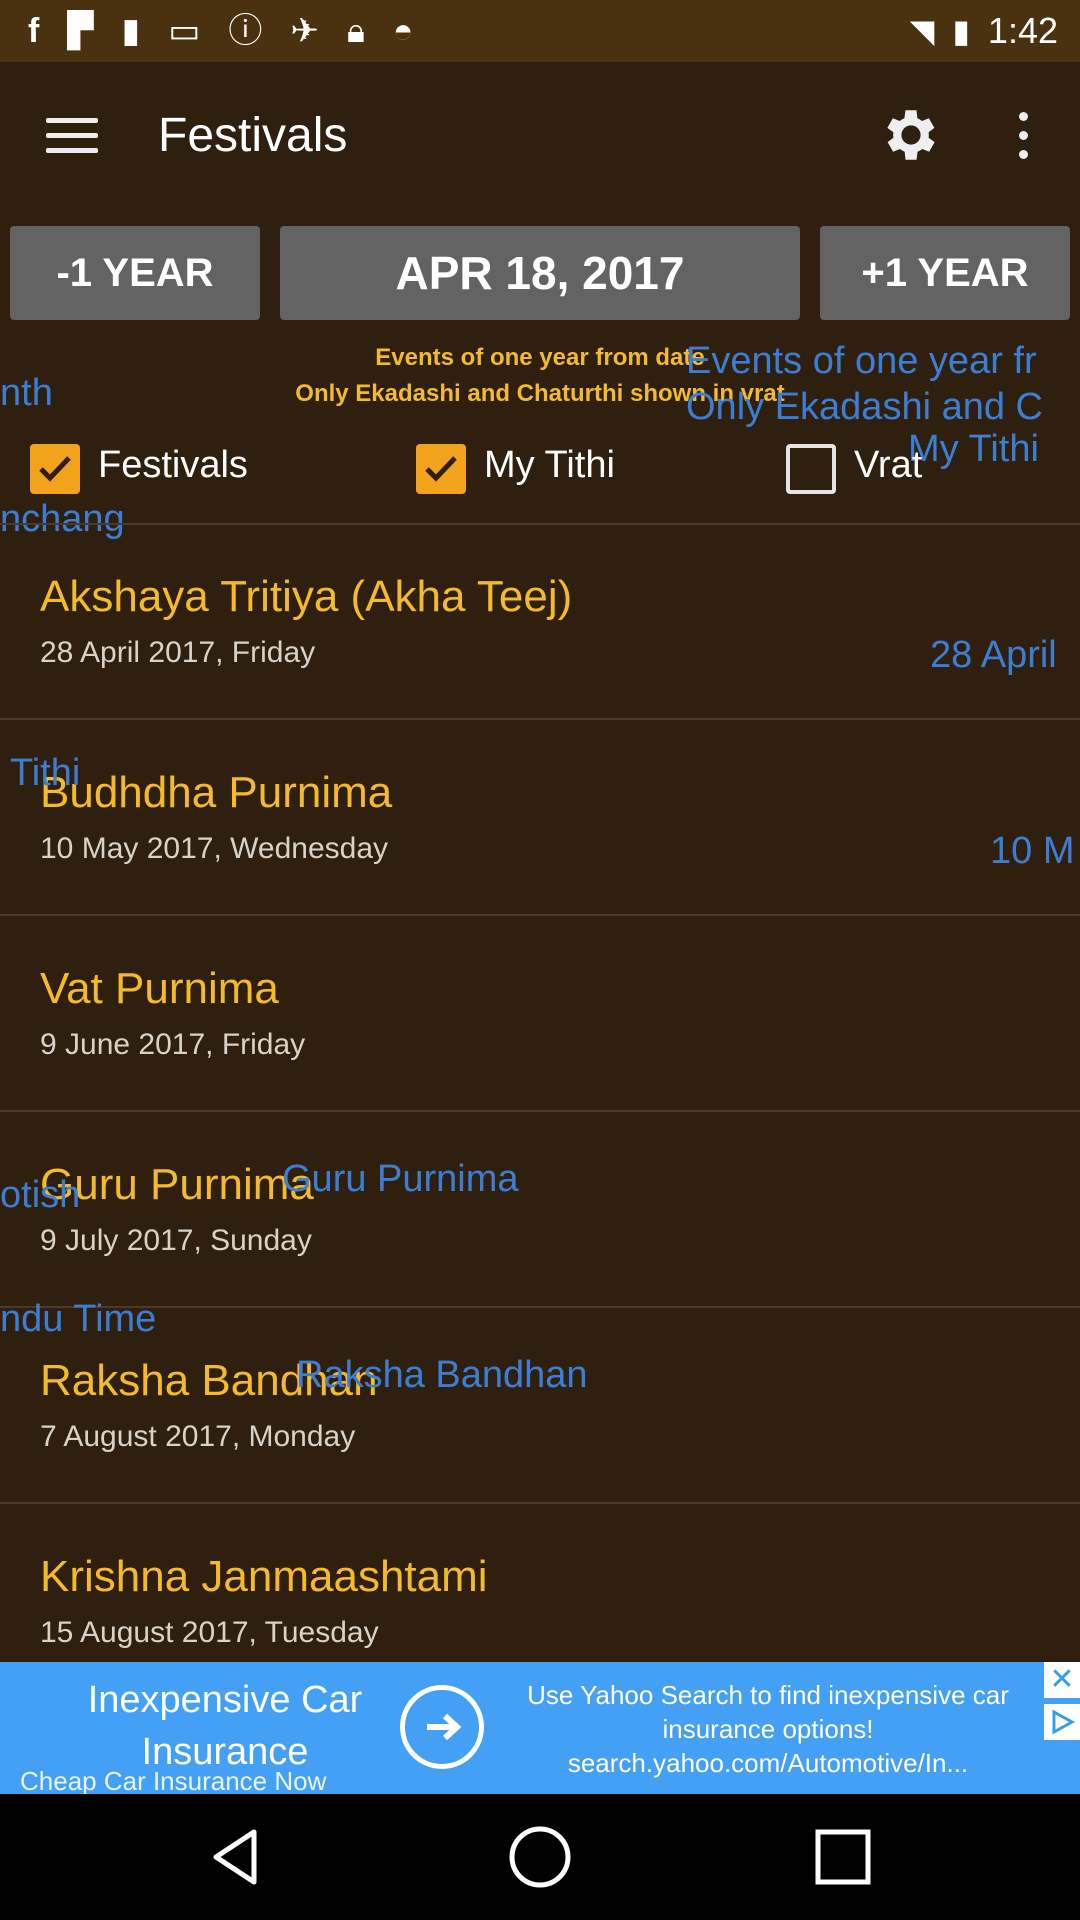 Image resolution: width=1080 pixels, height=1920 pixels. Describe the element at coordinates (1023, 136) in the screenshot. I see `more-vert-icon` at that location.